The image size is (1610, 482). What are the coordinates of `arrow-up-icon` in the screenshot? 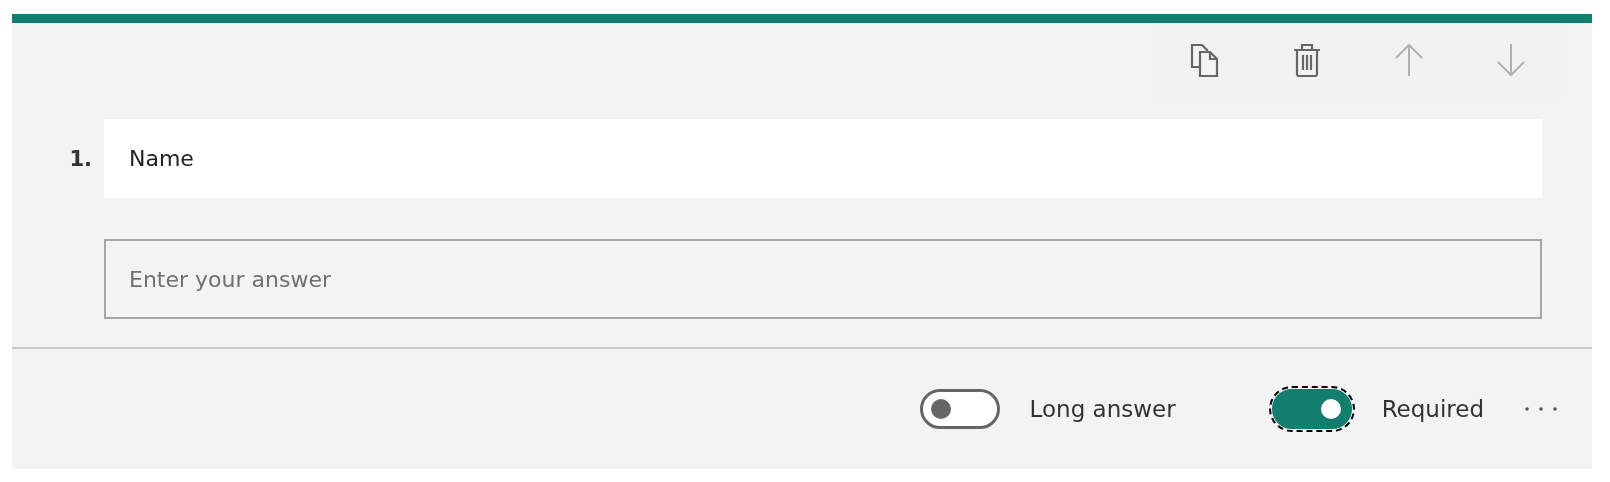 It's located at (1409, 60).